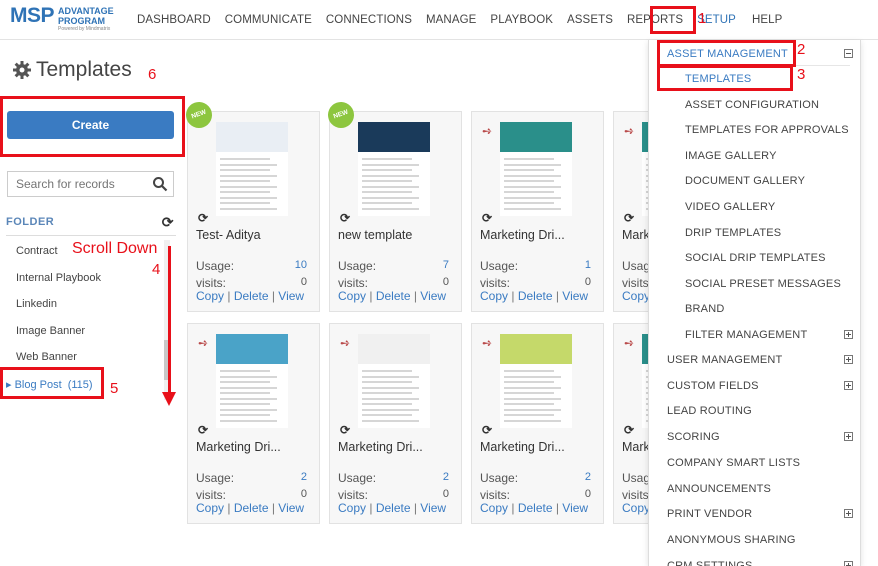  I want to click on visits-row: visits: 0, so click(251, 283).